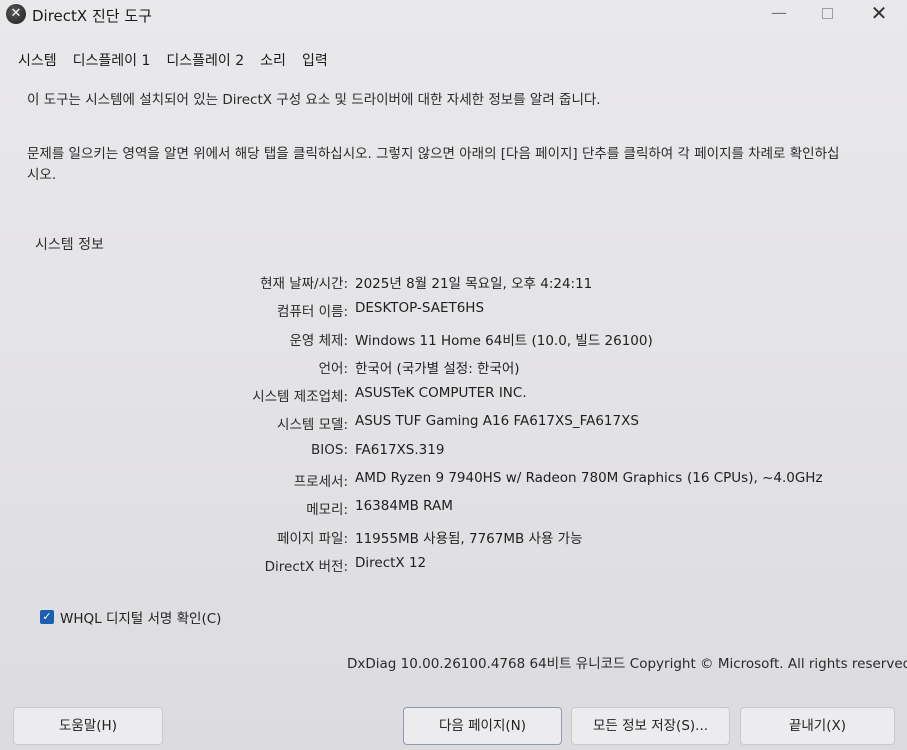 The width and height of the screenshot is (907, 750). Describe the element at coordinates (510, 452) in the screenshot. I see `info-row-bios: BIOS: FA617XS.319` at that location.